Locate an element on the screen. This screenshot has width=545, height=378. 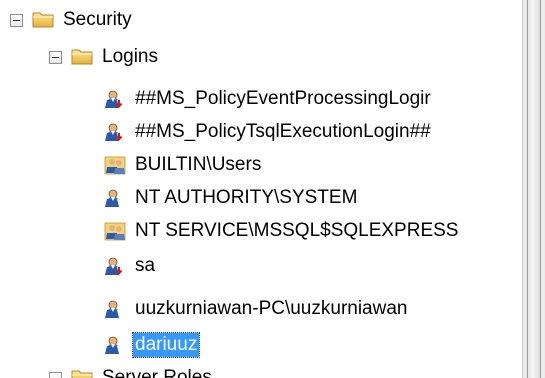
tree-node-login: sa is located at coordinates (130, 266).